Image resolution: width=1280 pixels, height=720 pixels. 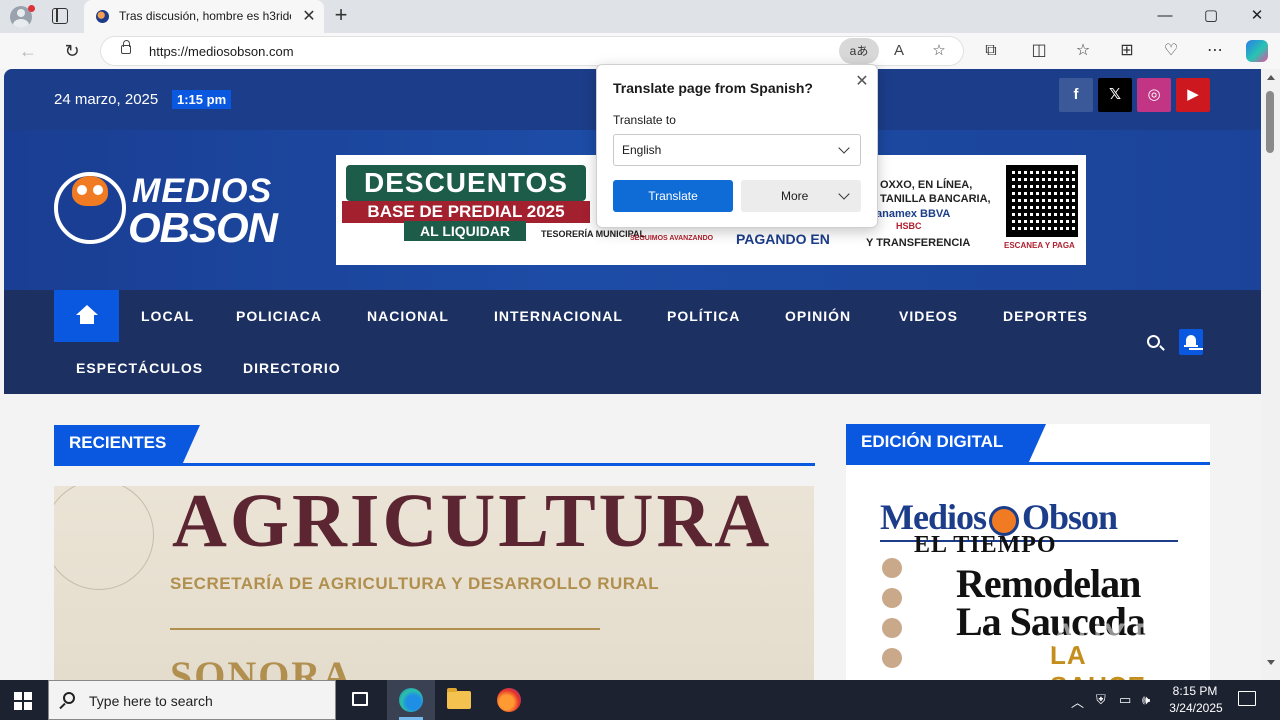 What do you see at coordinates (935, 199) in the screenshot?
I see `banner-ventanilla: TANILLA BANCARIA,` at bounding box center [935, 199].